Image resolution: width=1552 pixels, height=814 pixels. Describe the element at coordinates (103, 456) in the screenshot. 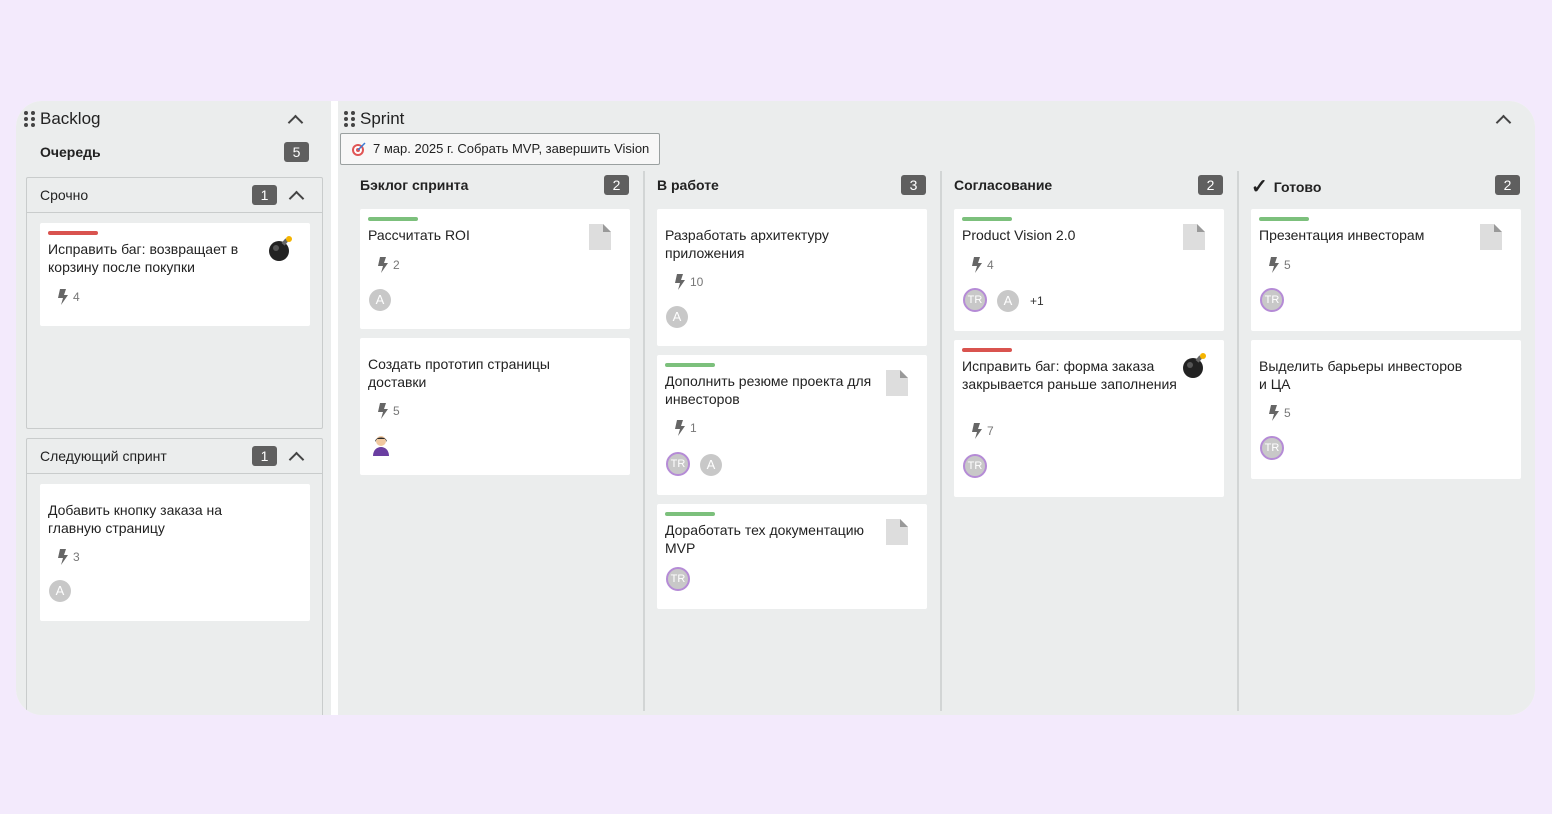

I see `group-next-sprint-title: Следующий спринт` at that location.